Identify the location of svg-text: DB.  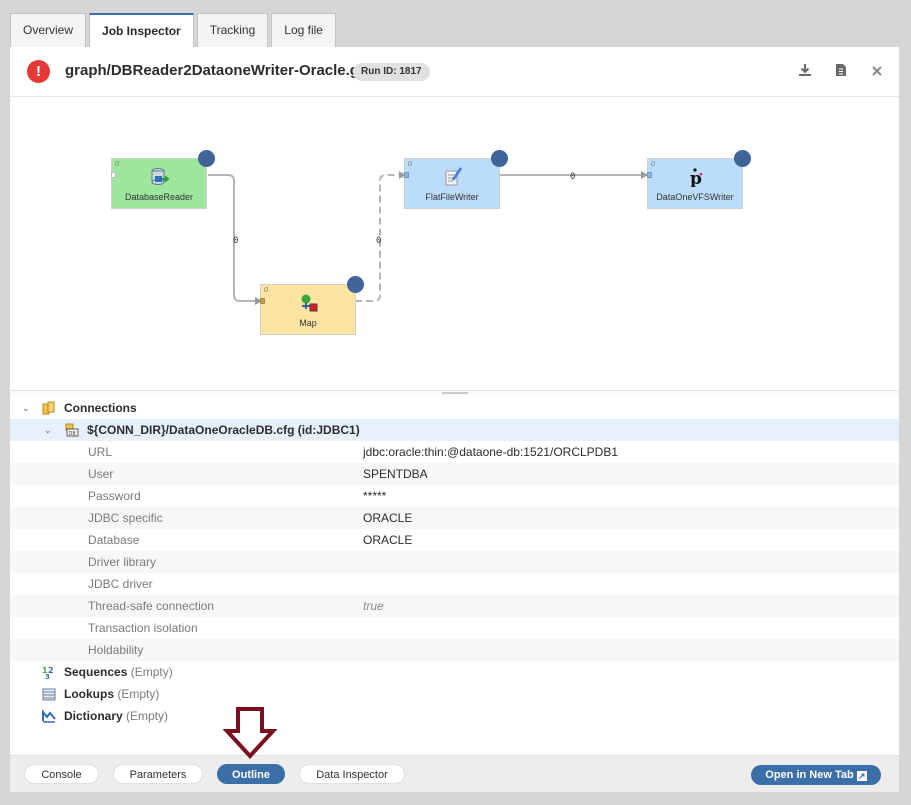
(73, 434).